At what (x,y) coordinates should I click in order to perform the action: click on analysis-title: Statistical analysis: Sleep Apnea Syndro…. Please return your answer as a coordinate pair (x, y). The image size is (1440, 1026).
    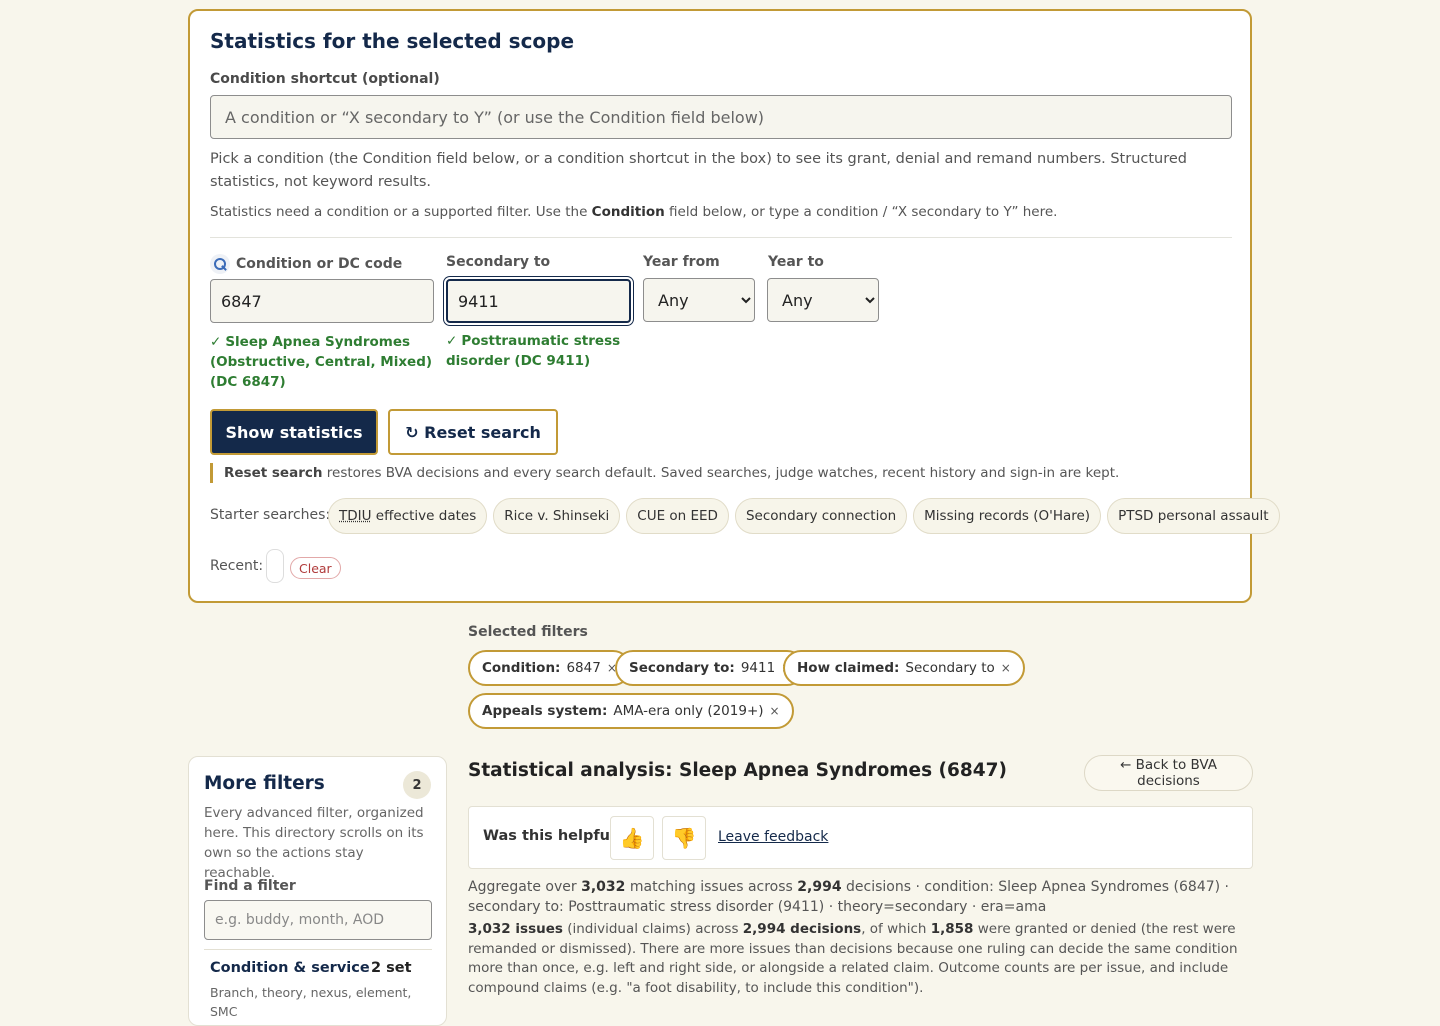
    Looking at the image, I should click on (737, 770).